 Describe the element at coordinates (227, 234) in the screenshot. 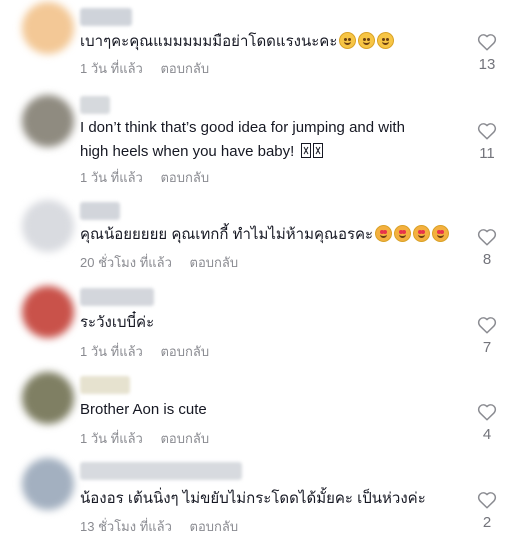

I see `comment-text-content: คุณน้อยยยยย คุณเทกกี้ ทำไมไม่ห้ามคุณอรคะ` at that location.